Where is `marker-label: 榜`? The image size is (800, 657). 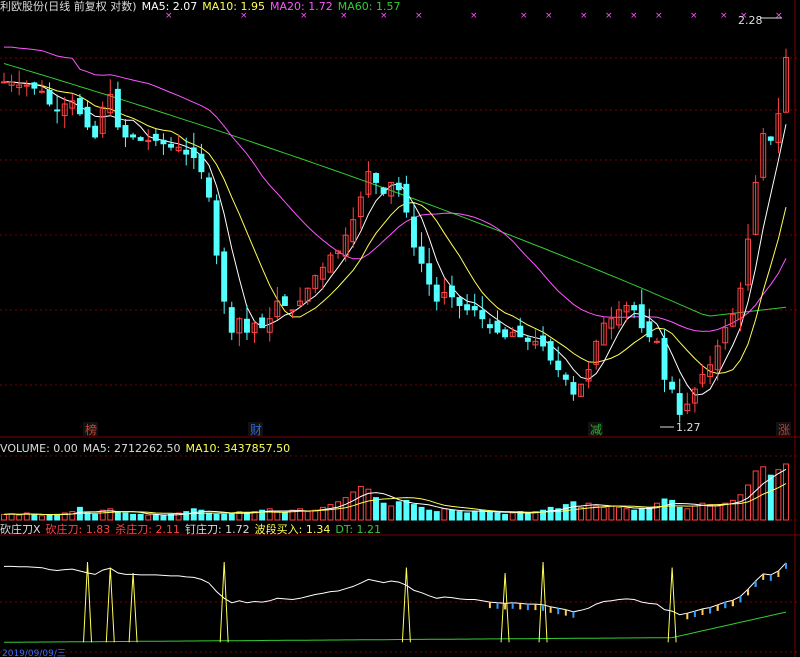 marker-label: 榜 is located at coordinates (91, 429).